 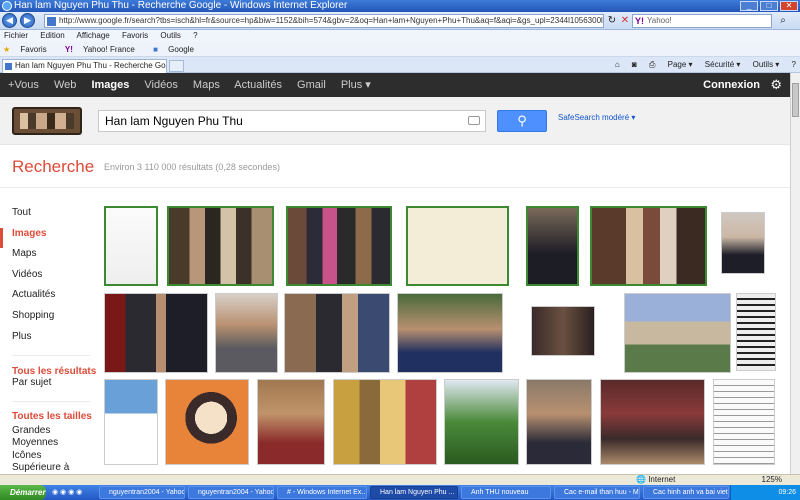 I want to click on image-result-portrait-small, so click(x=743, y=243).